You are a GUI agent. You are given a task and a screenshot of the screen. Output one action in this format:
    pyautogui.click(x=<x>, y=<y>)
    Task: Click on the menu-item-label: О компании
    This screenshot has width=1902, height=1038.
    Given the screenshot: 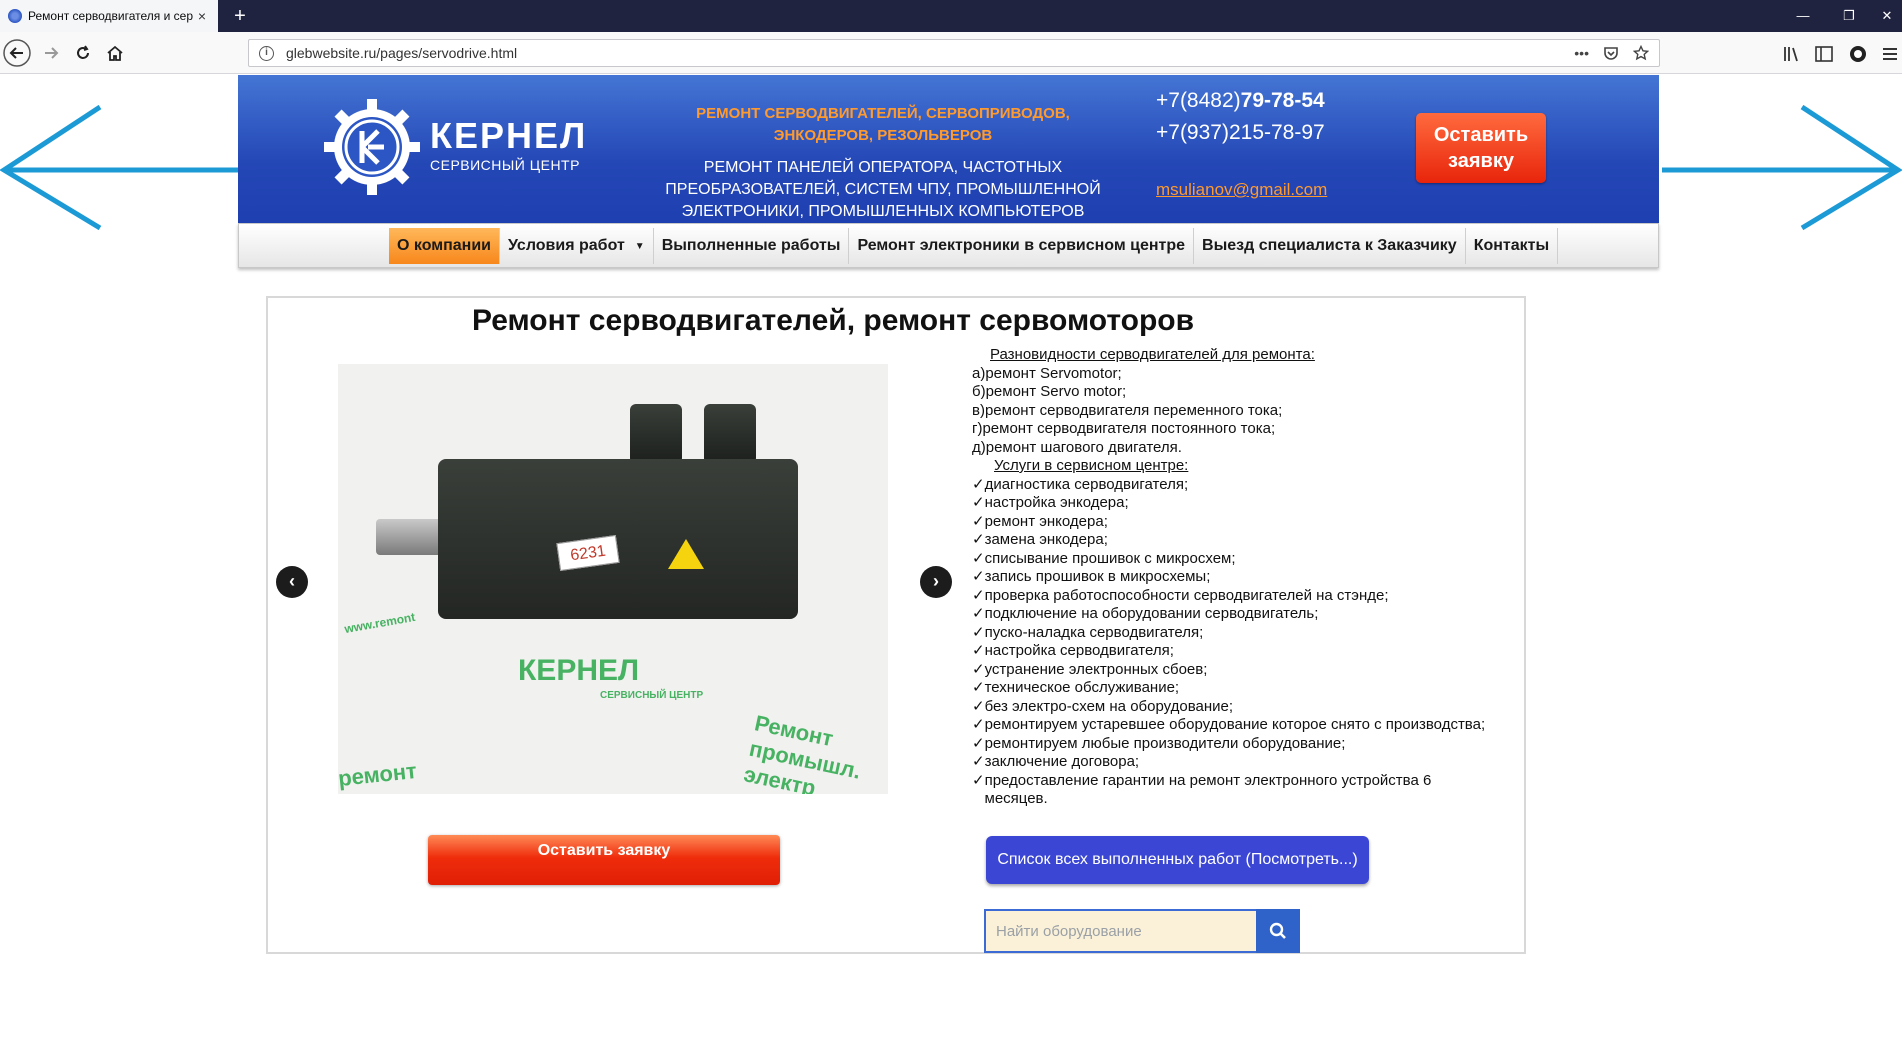 What is the action you would take?
    pyautogui.click(x=444, y=245)
    